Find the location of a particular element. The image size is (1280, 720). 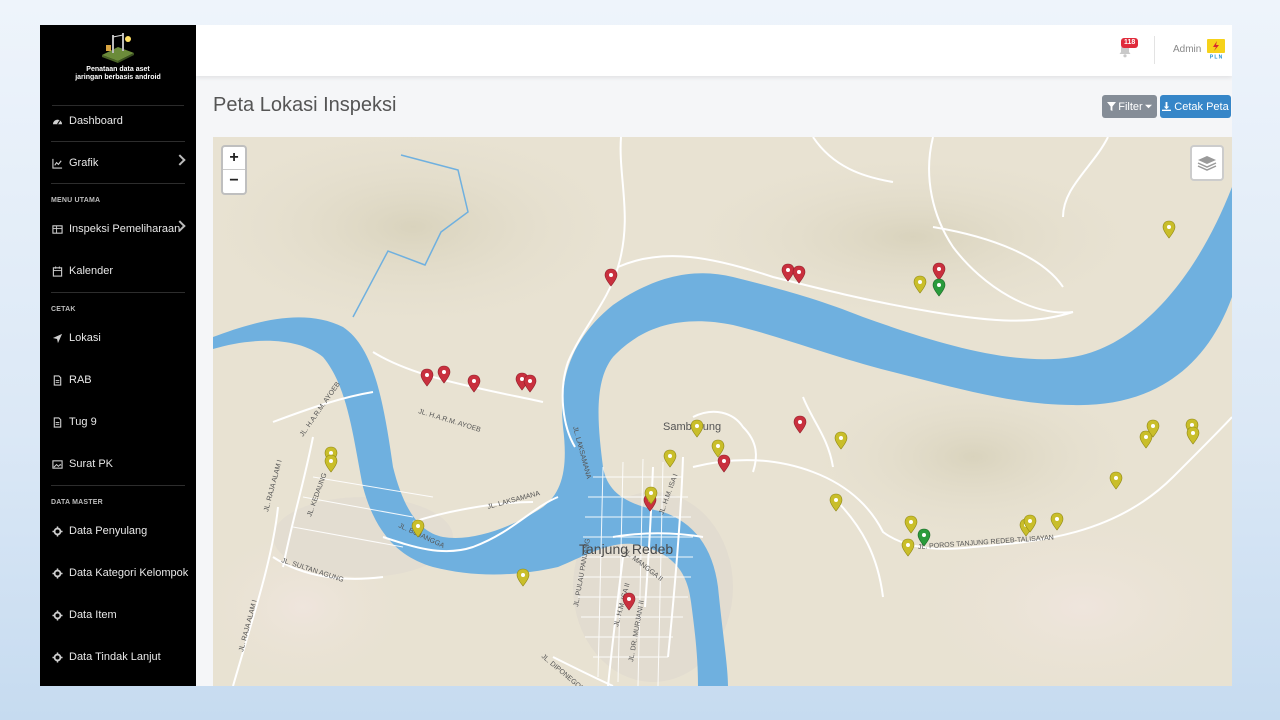

sidebar-item-label: Dashboard is located at coordinates (96, 121).